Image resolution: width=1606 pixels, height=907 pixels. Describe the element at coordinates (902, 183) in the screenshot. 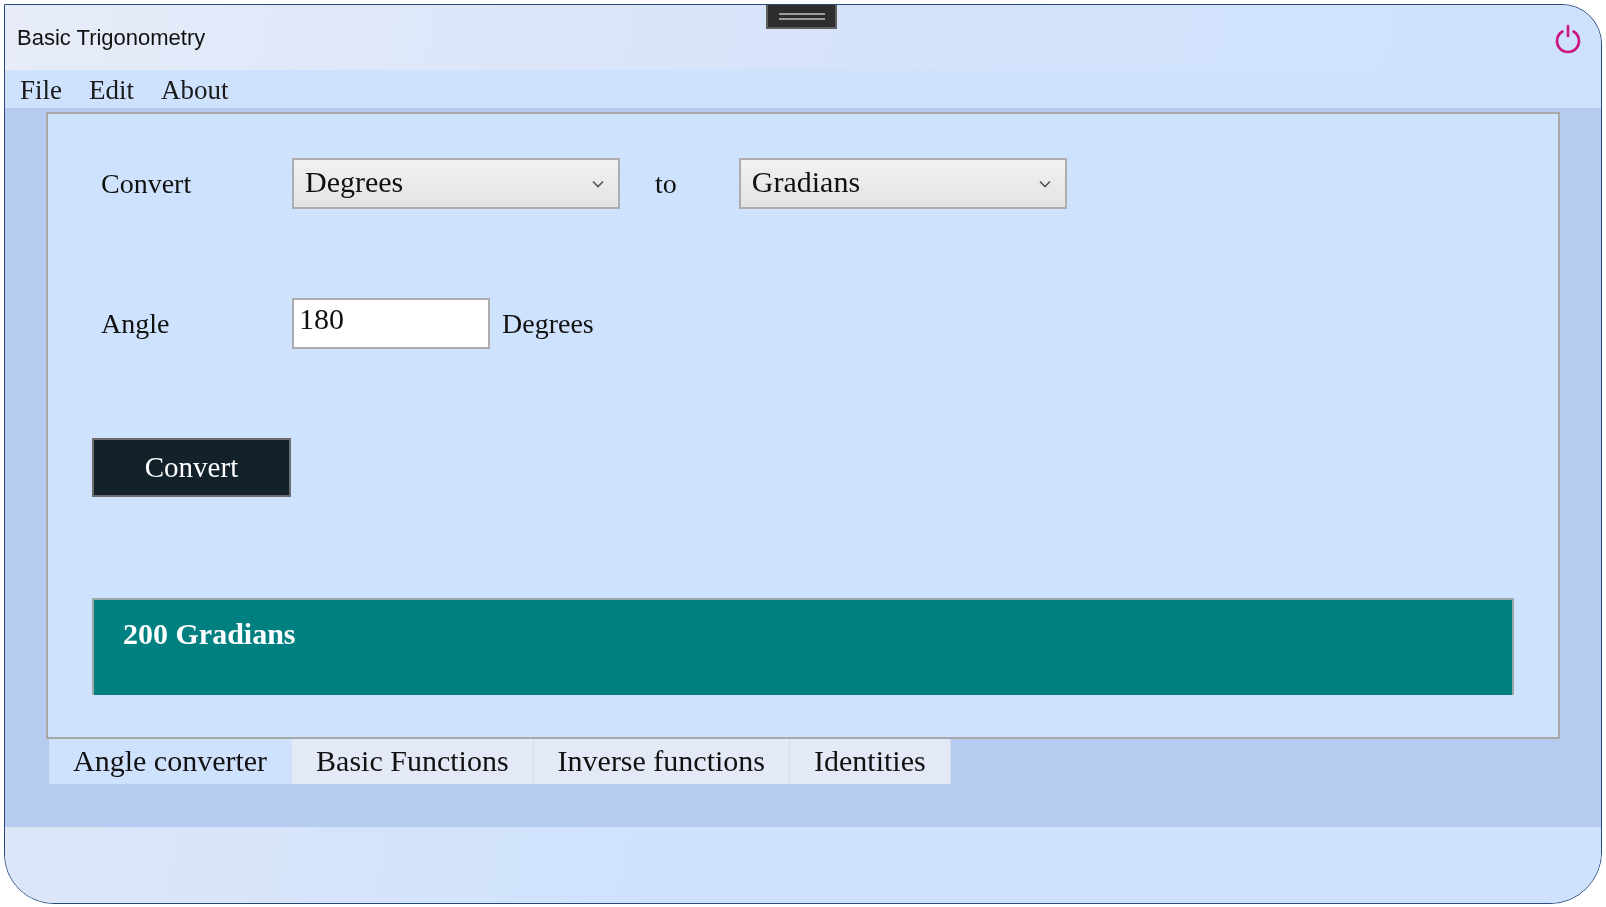

I see `unit-dropdown: Gradians` at that location.